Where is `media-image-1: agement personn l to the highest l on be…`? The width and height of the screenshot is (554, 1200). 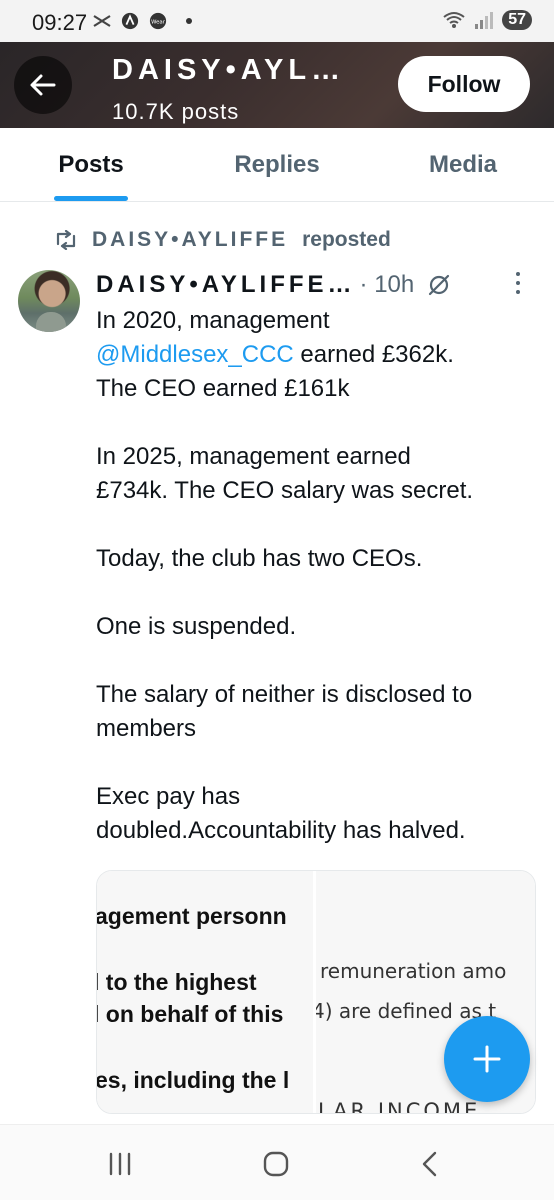 media-image-1: agement personn l to the highest l on be… is located at coordinates (206, 992).